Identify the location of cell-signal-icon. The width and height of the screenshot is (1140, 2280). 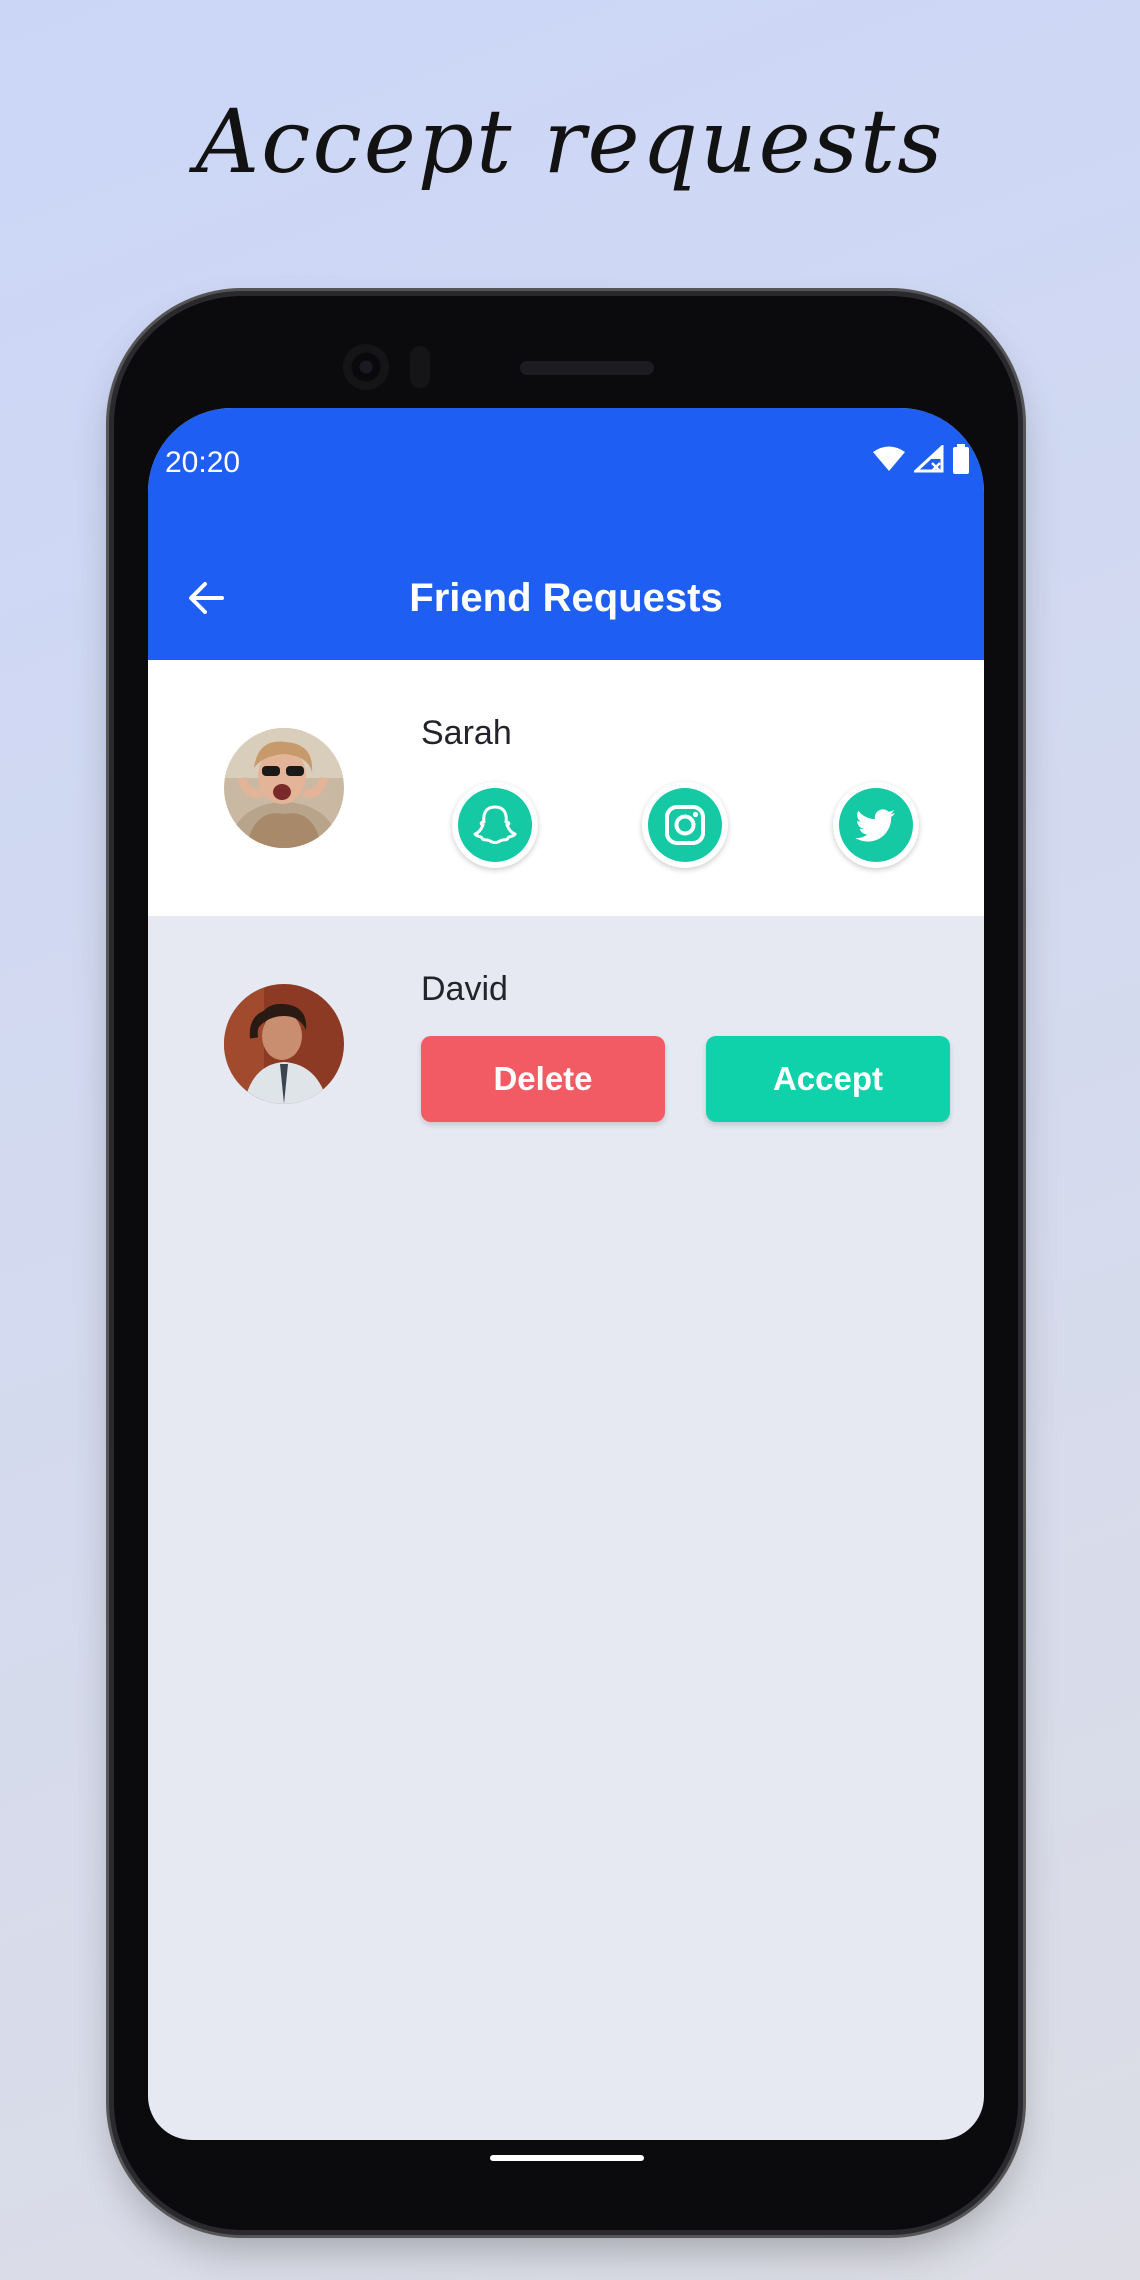
(929, 459).